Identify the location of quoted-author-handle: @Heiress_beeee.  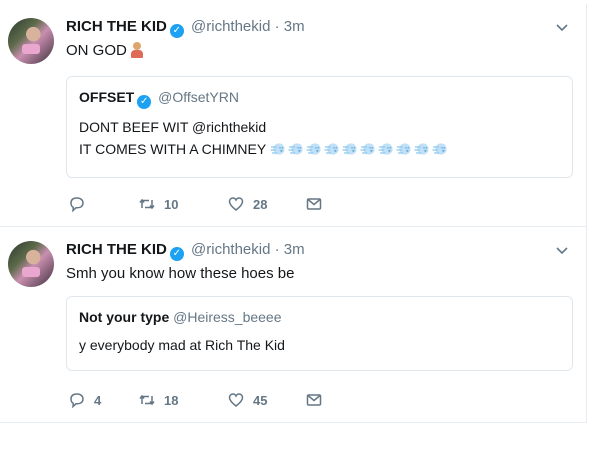
(227, 317).